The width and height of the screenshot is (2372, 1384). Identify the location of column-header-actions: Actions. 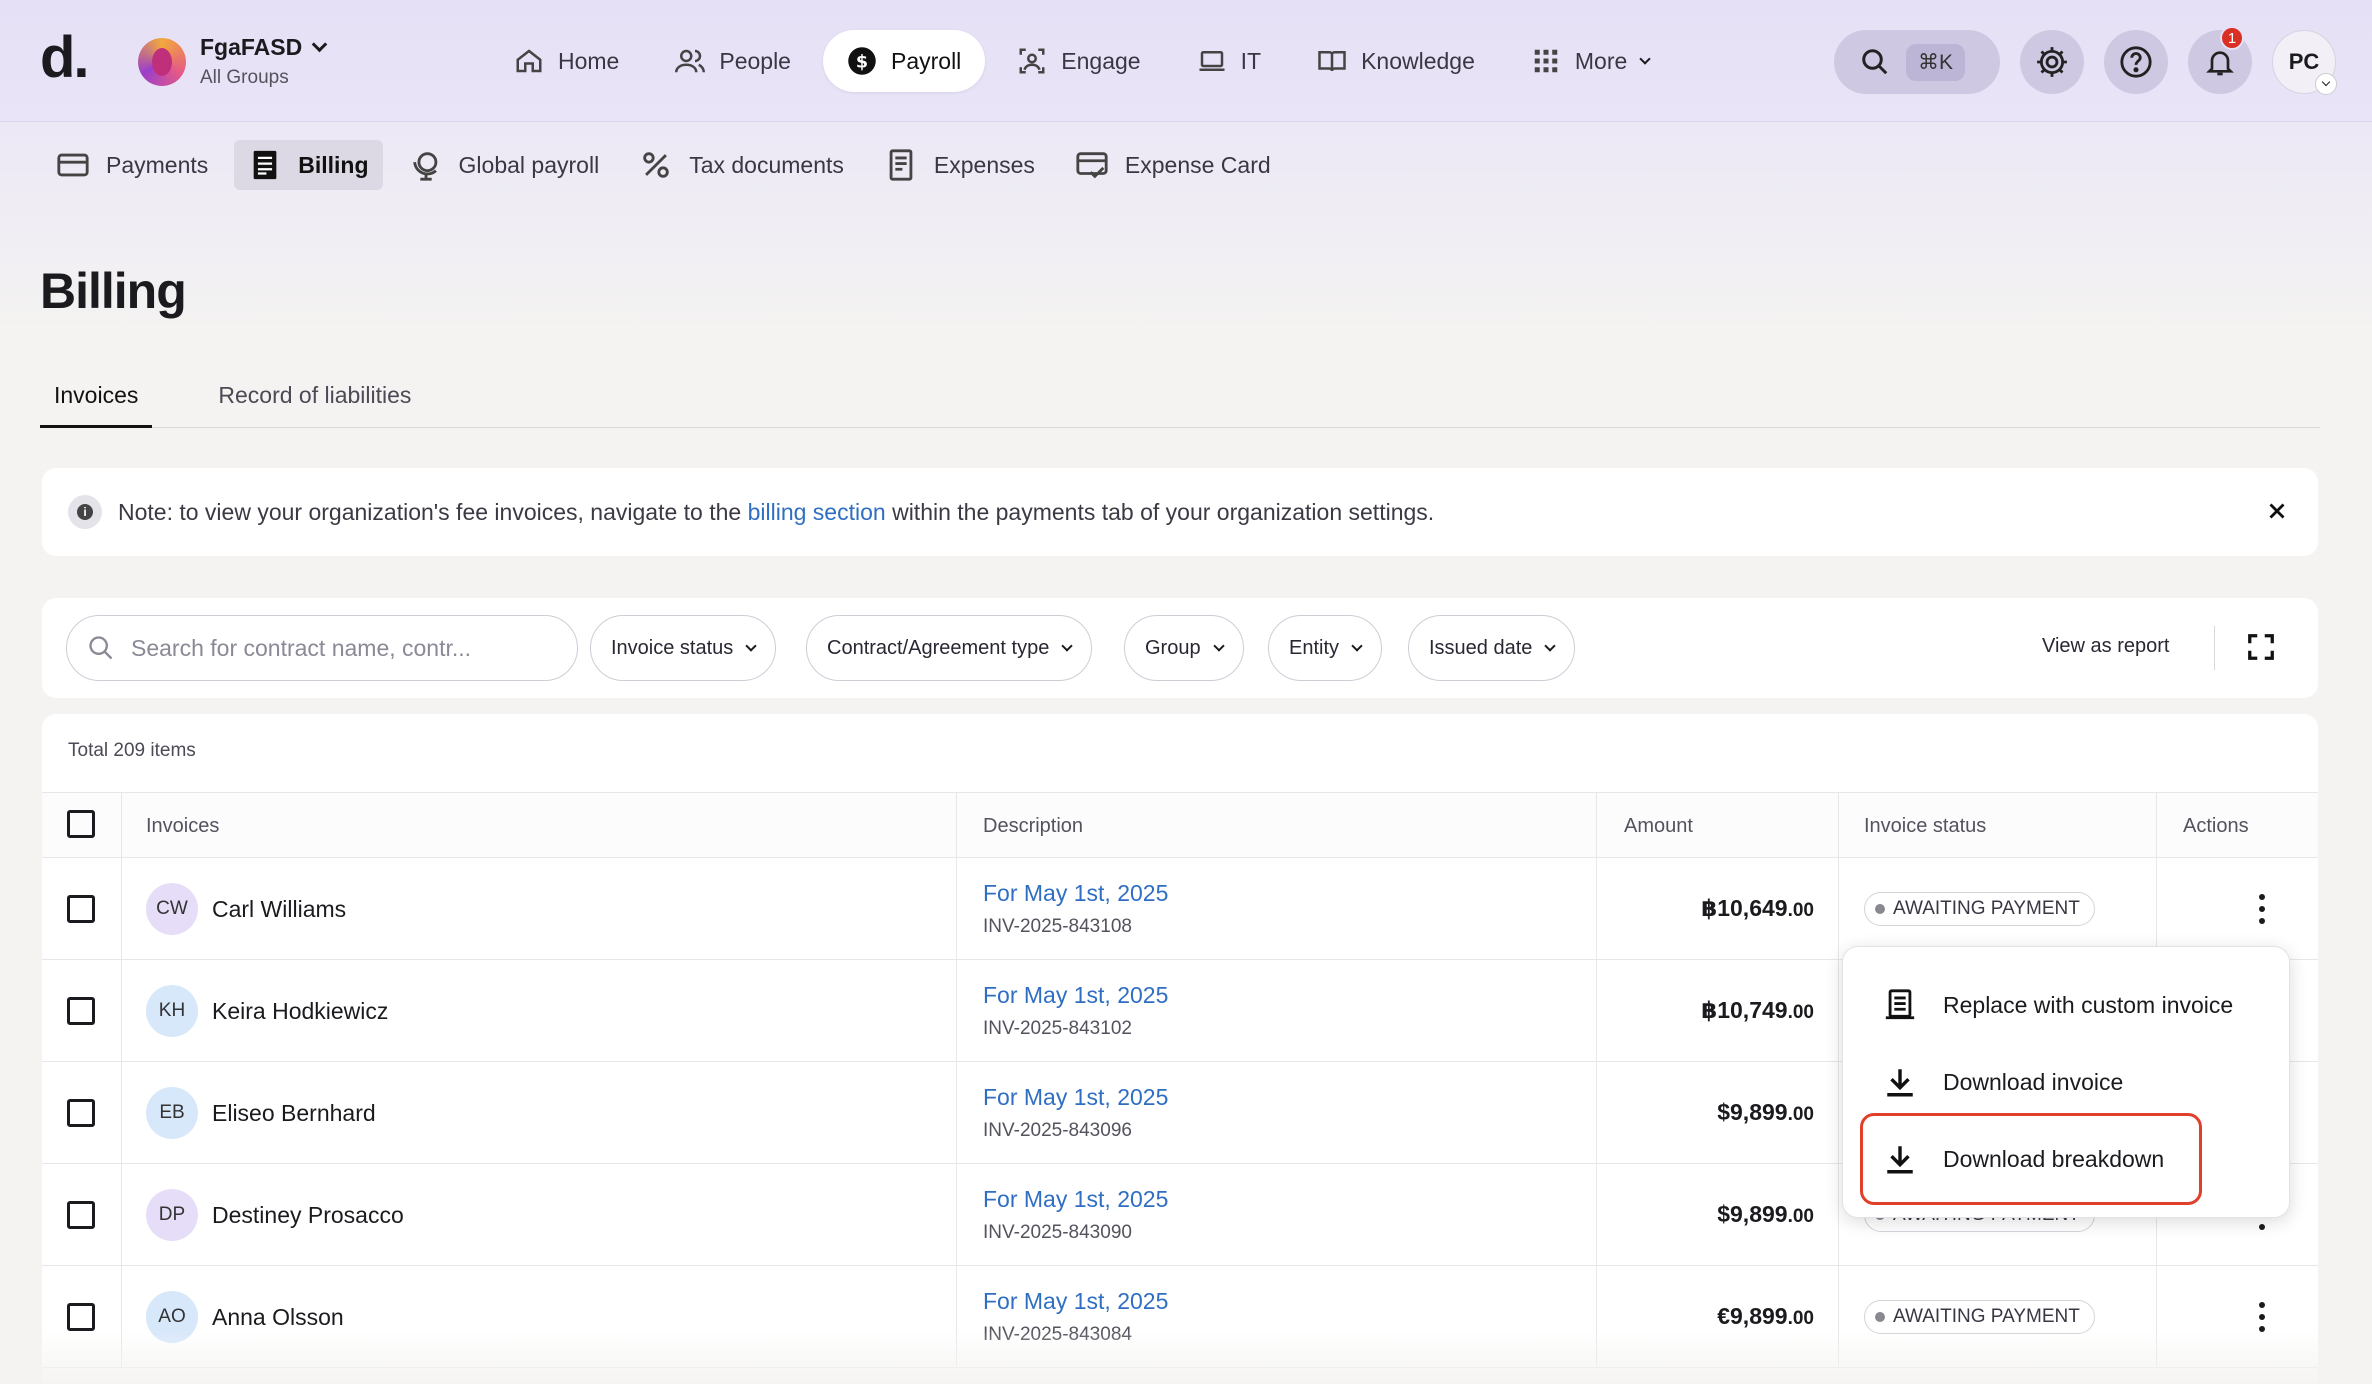
(2216, 826).